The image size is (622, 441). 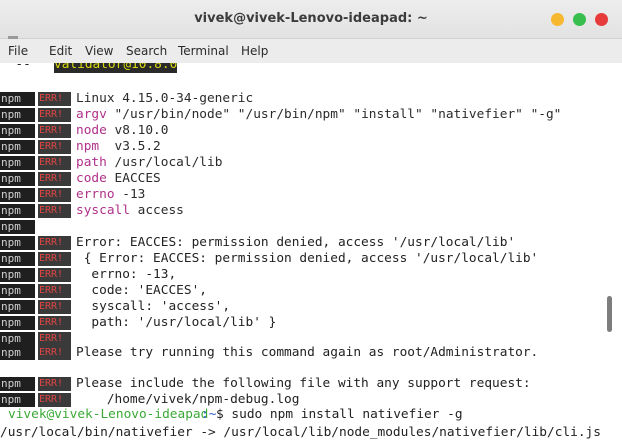 I want to click on window-title: vivek@vivek-Lenovo-ideapad: ~, so click(x=311, y=18).